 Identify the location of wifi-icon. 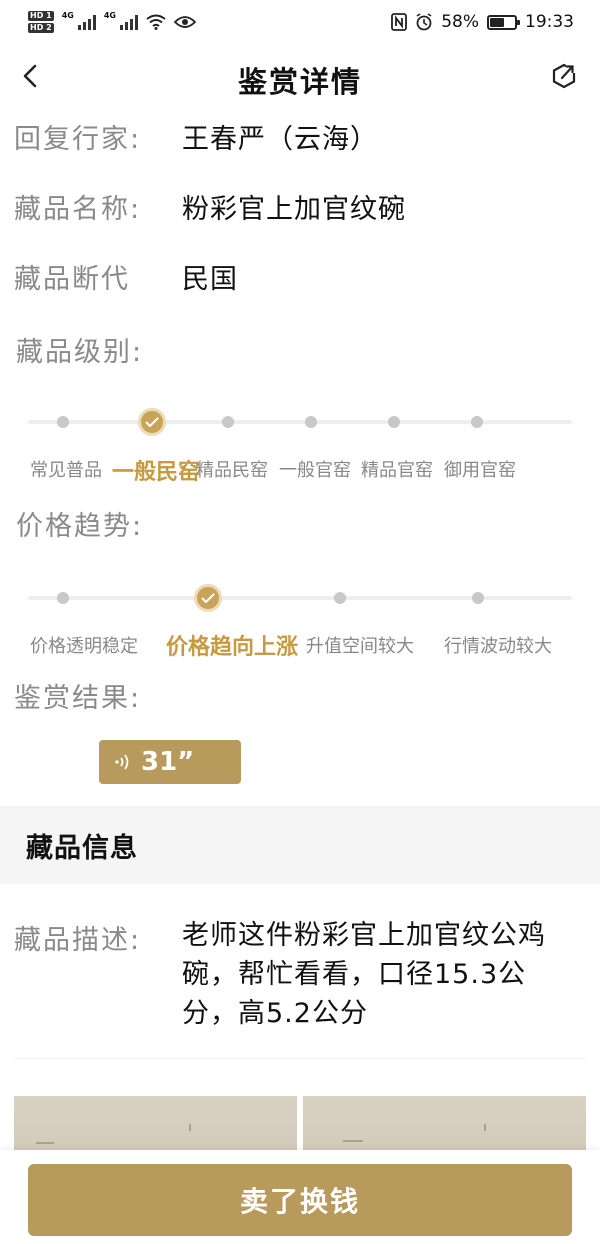
(156, 22).